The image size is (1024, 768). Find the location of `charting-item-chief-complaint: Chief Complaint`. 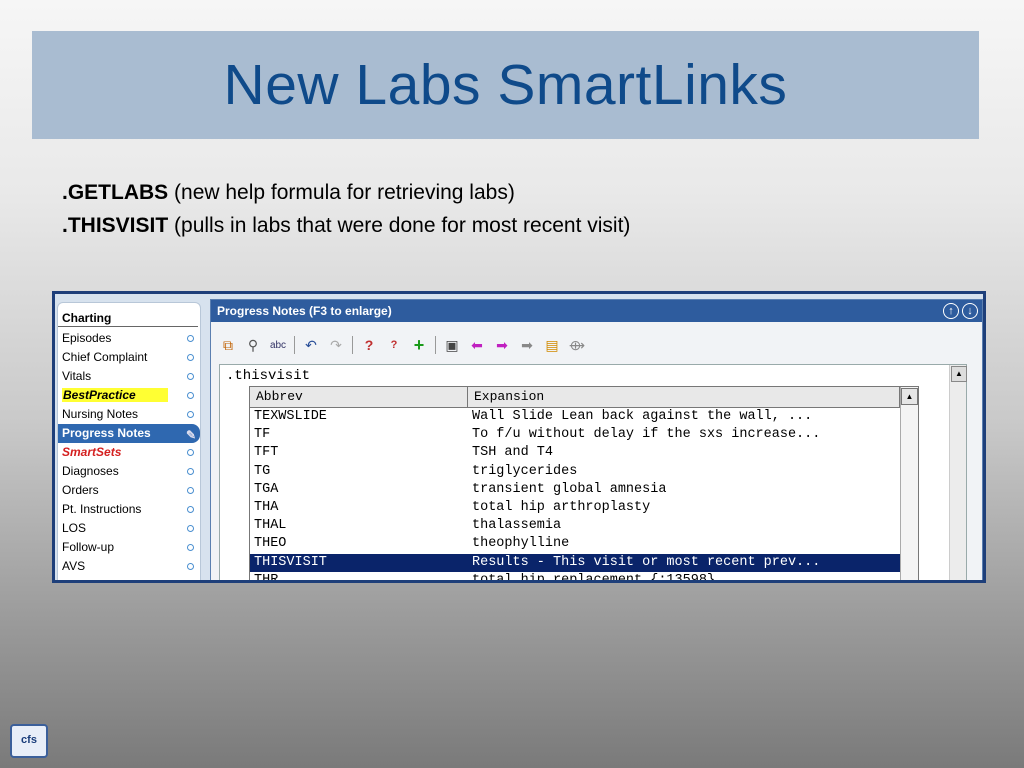

charting-item-chief-complaint: Chief Complaint is located at coordinates (129, 357).